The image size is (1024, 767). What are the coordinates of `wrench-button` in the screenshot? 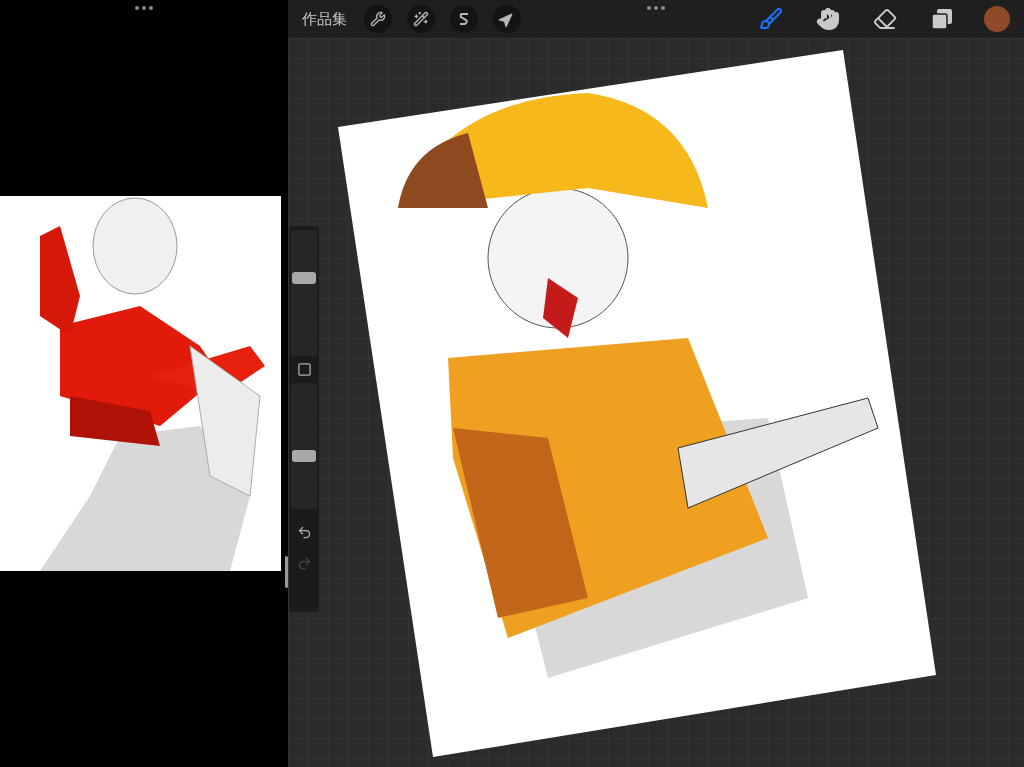 It's located at (378, 19).